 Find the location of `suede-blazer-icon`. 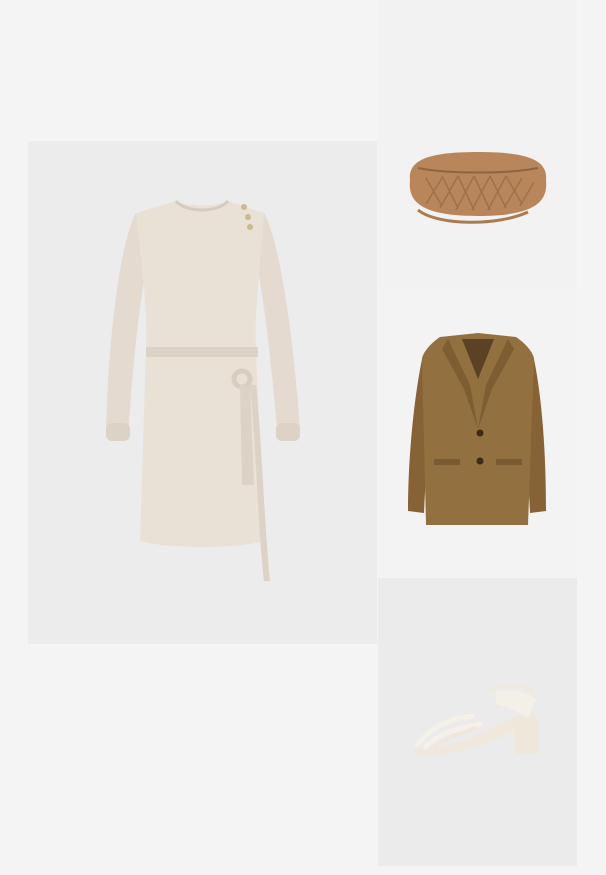

suede-blazer-icon is located at coordinates (477, 429).